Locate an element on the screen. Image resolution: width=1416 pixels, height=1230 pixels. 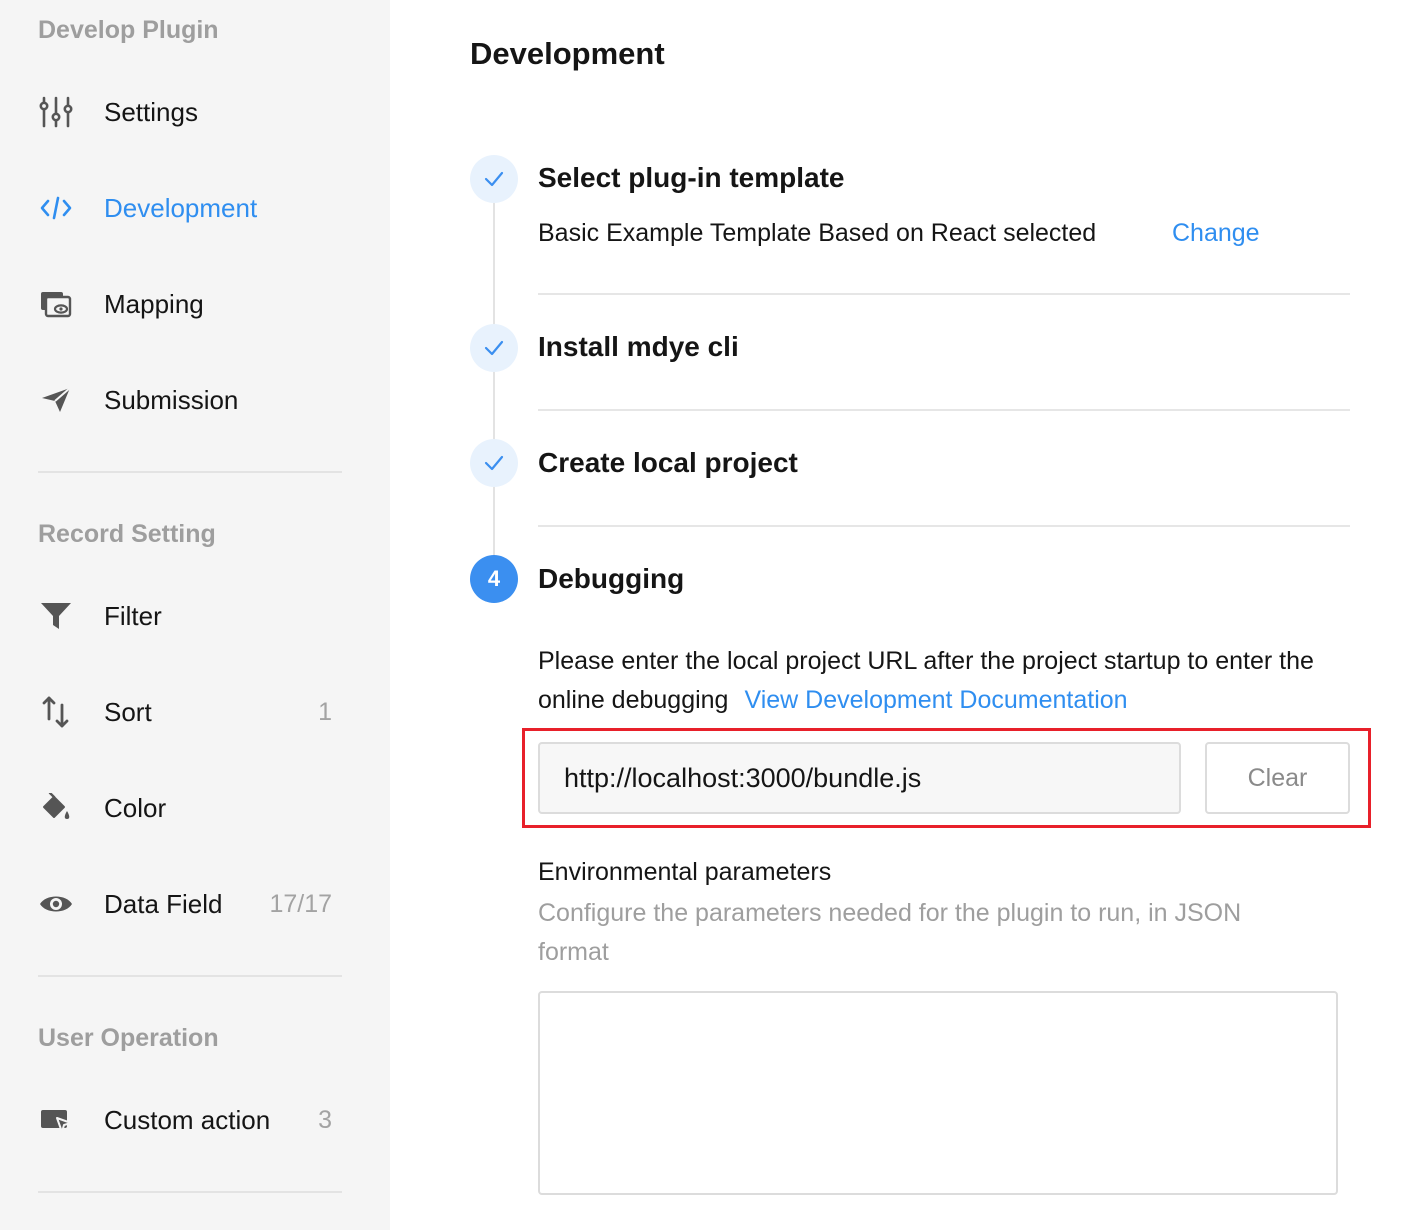
sidebar-item-filter: Filter is located at coordinates (195, 616).